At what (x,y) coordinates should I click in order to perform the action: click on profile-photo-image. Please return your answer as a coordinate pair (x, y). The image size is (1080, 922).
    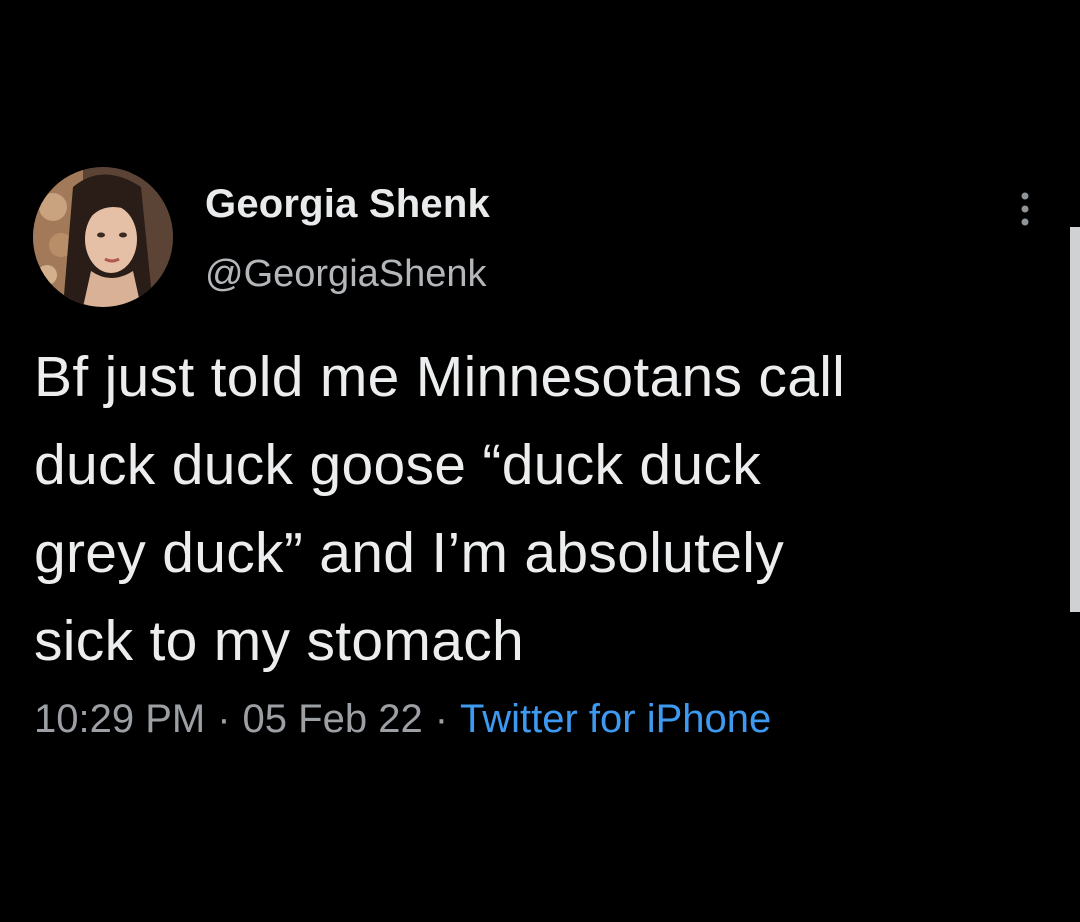
    Looking at the image, I should click on (103, 237).